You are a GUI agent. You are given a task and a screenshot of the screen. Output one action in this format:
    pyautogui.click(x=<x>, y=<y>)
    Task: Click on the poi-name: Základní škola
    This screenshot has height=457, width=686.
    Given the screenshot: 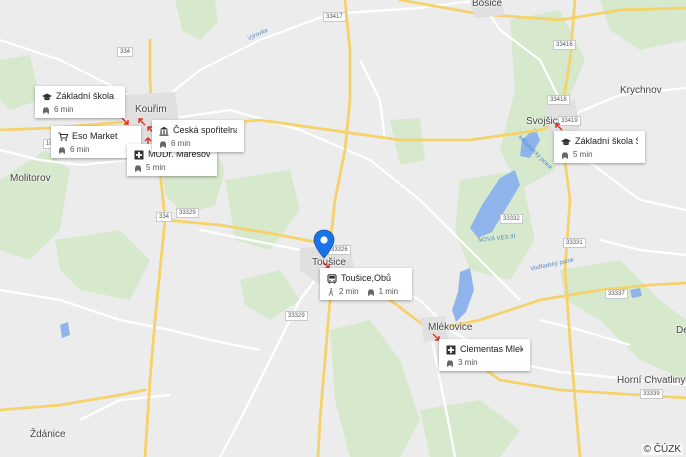 What is the action you would take?
    pyautogui.click(x=85, y=96)
    